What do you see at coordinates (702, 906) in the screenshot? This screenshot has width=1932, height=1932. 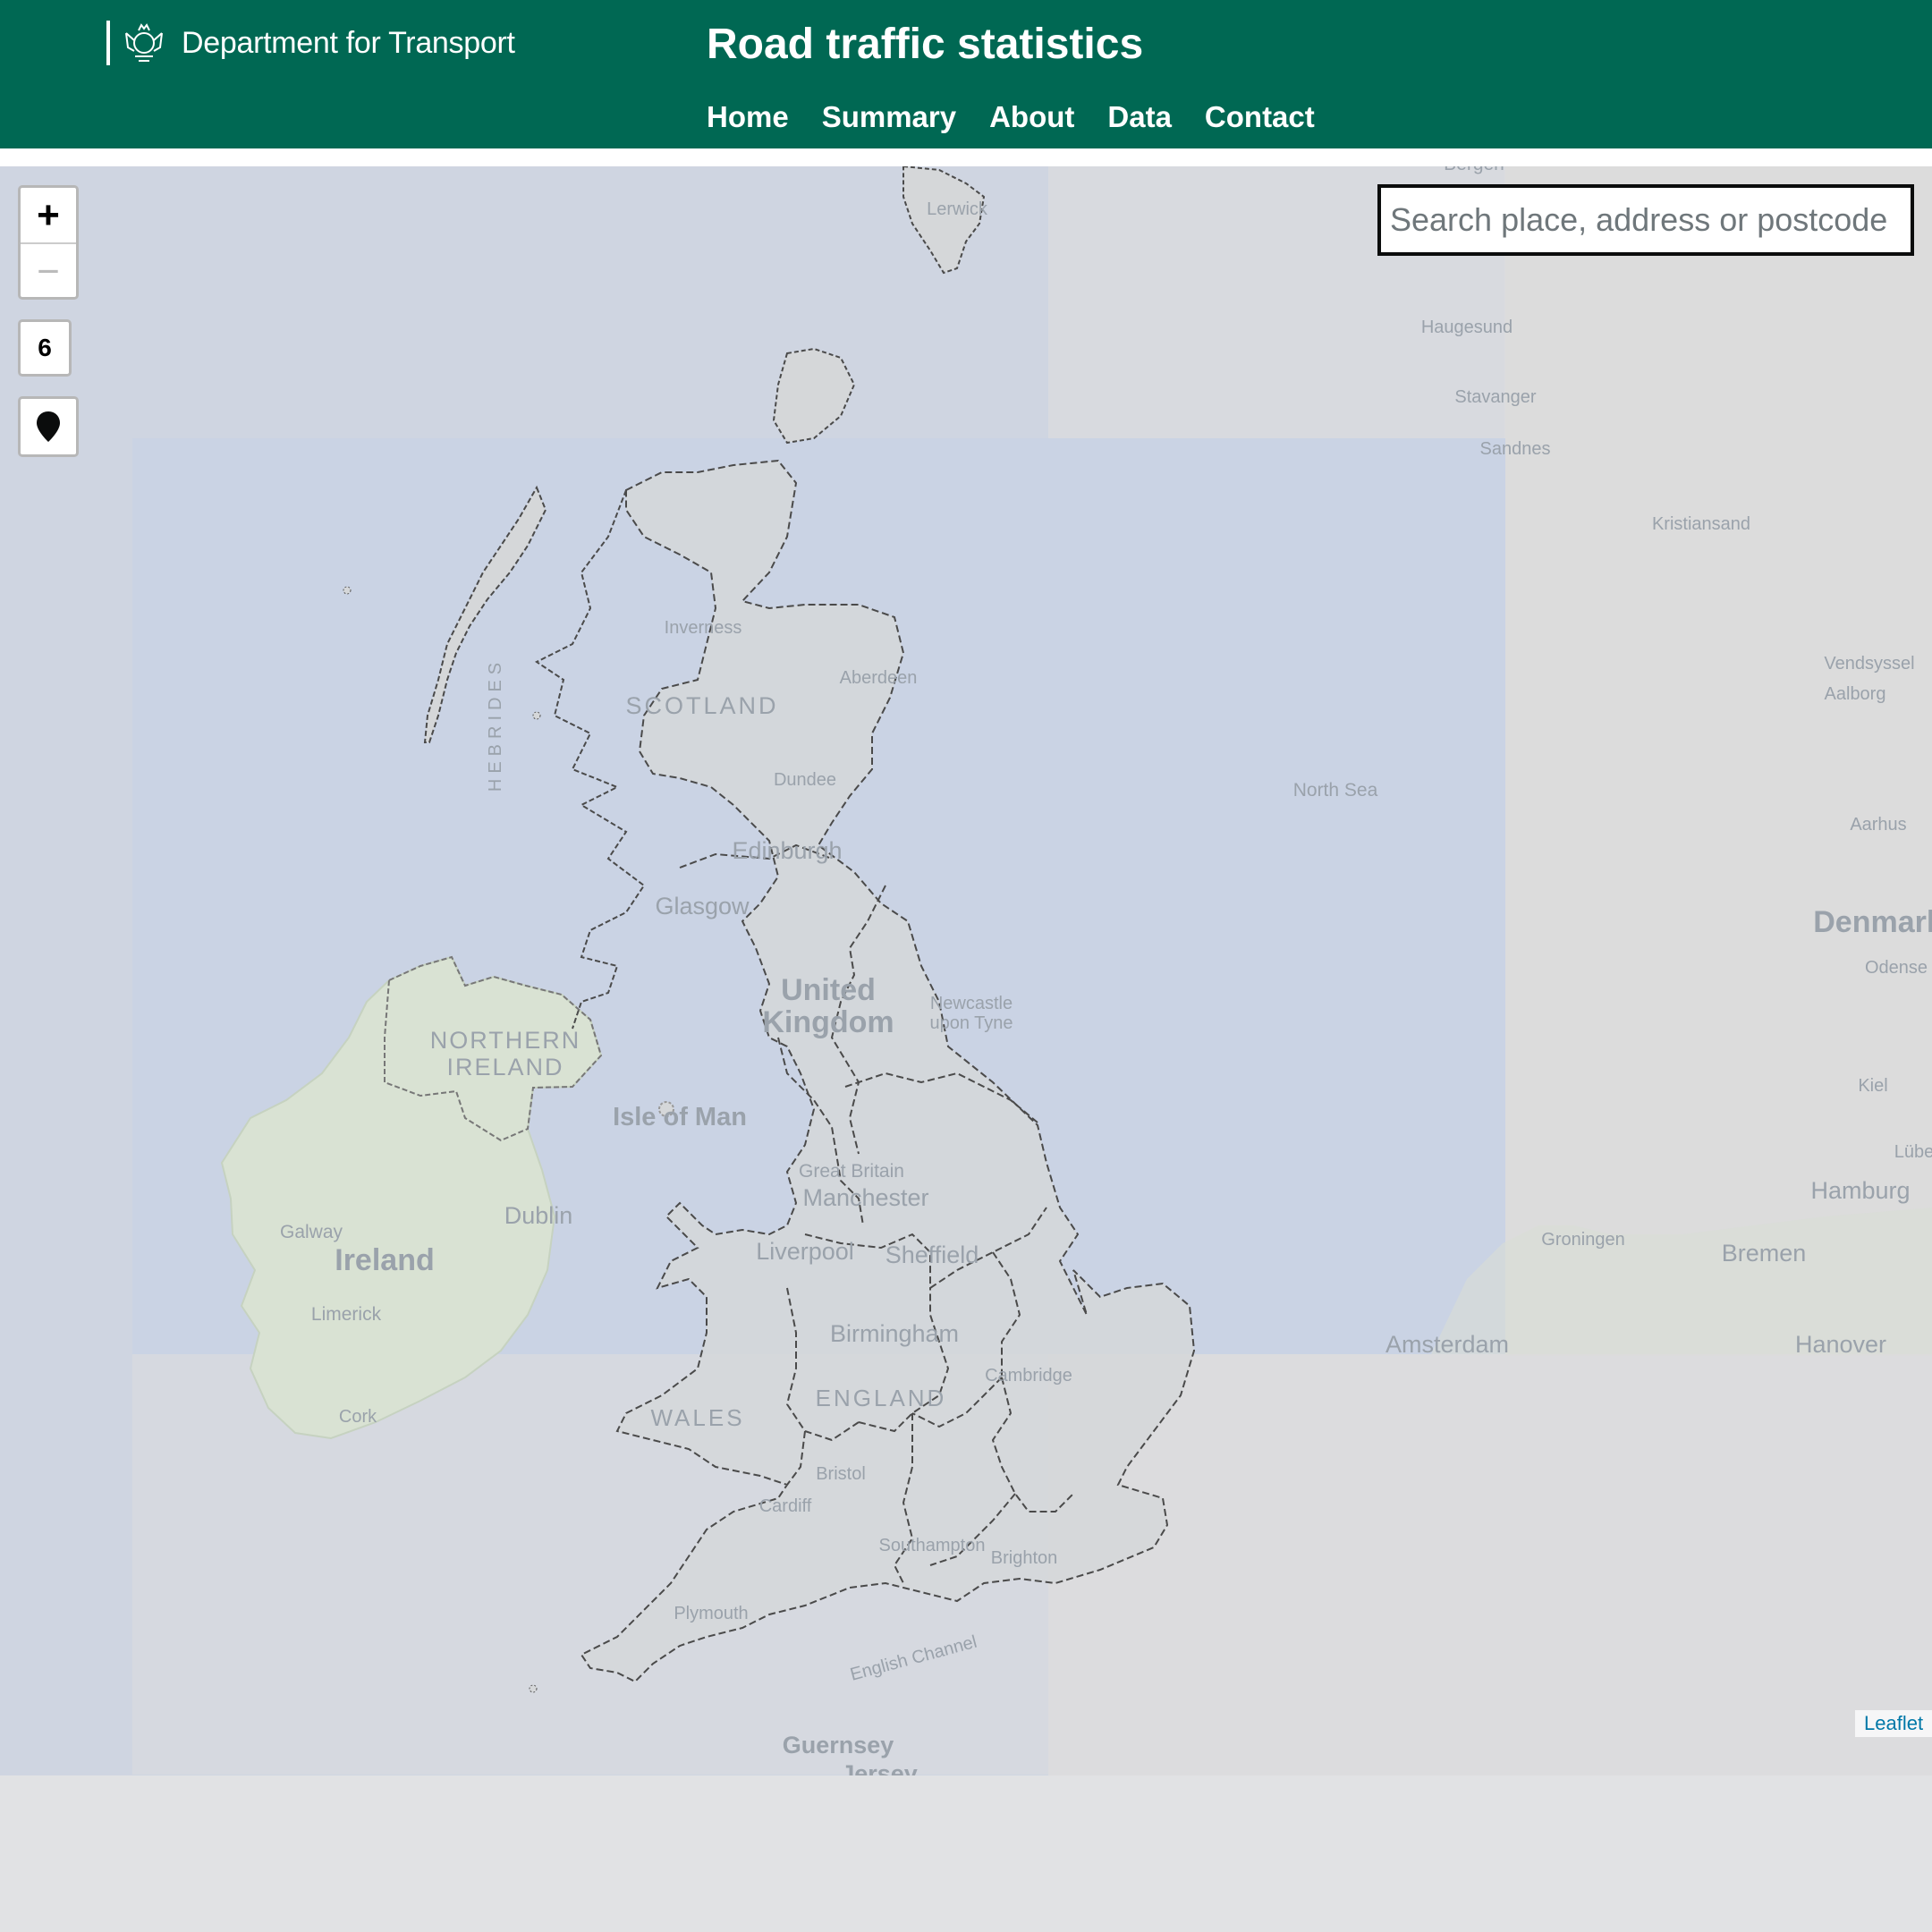 I see `svg-text: Glasgow` at bounding box center [702, 906].